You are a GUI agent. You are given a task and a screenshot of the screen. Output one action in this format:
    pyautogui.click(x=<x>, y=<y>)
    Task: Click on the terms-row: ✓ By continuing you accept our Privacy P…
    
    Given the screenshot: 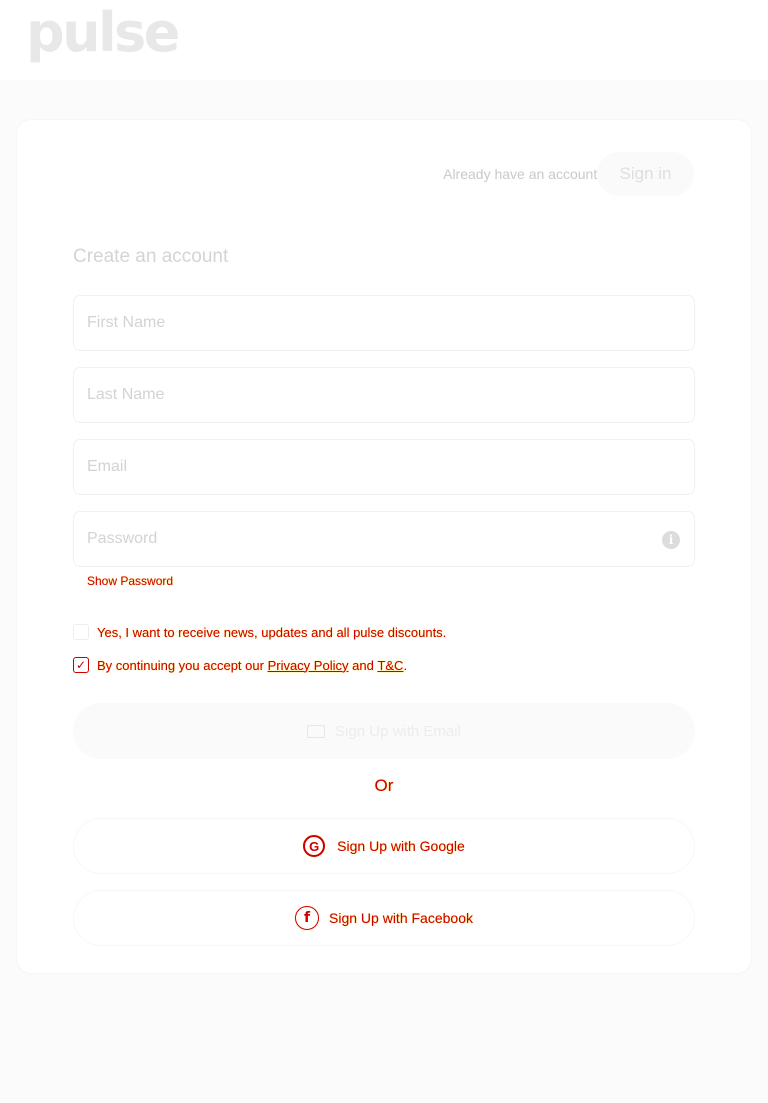 What is the action you would take?
    pyautogui.click(x=240, y=665)
    